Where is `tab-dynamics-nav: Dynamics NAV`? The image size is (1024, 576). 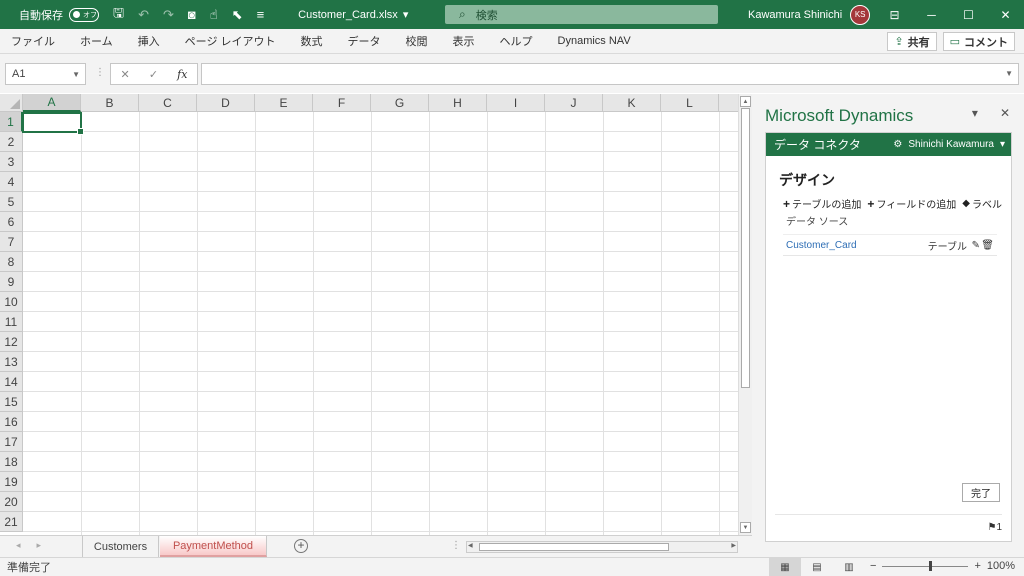
tab-dynamics-nav: Dynamics NAV is located at coordinates (595, 41).